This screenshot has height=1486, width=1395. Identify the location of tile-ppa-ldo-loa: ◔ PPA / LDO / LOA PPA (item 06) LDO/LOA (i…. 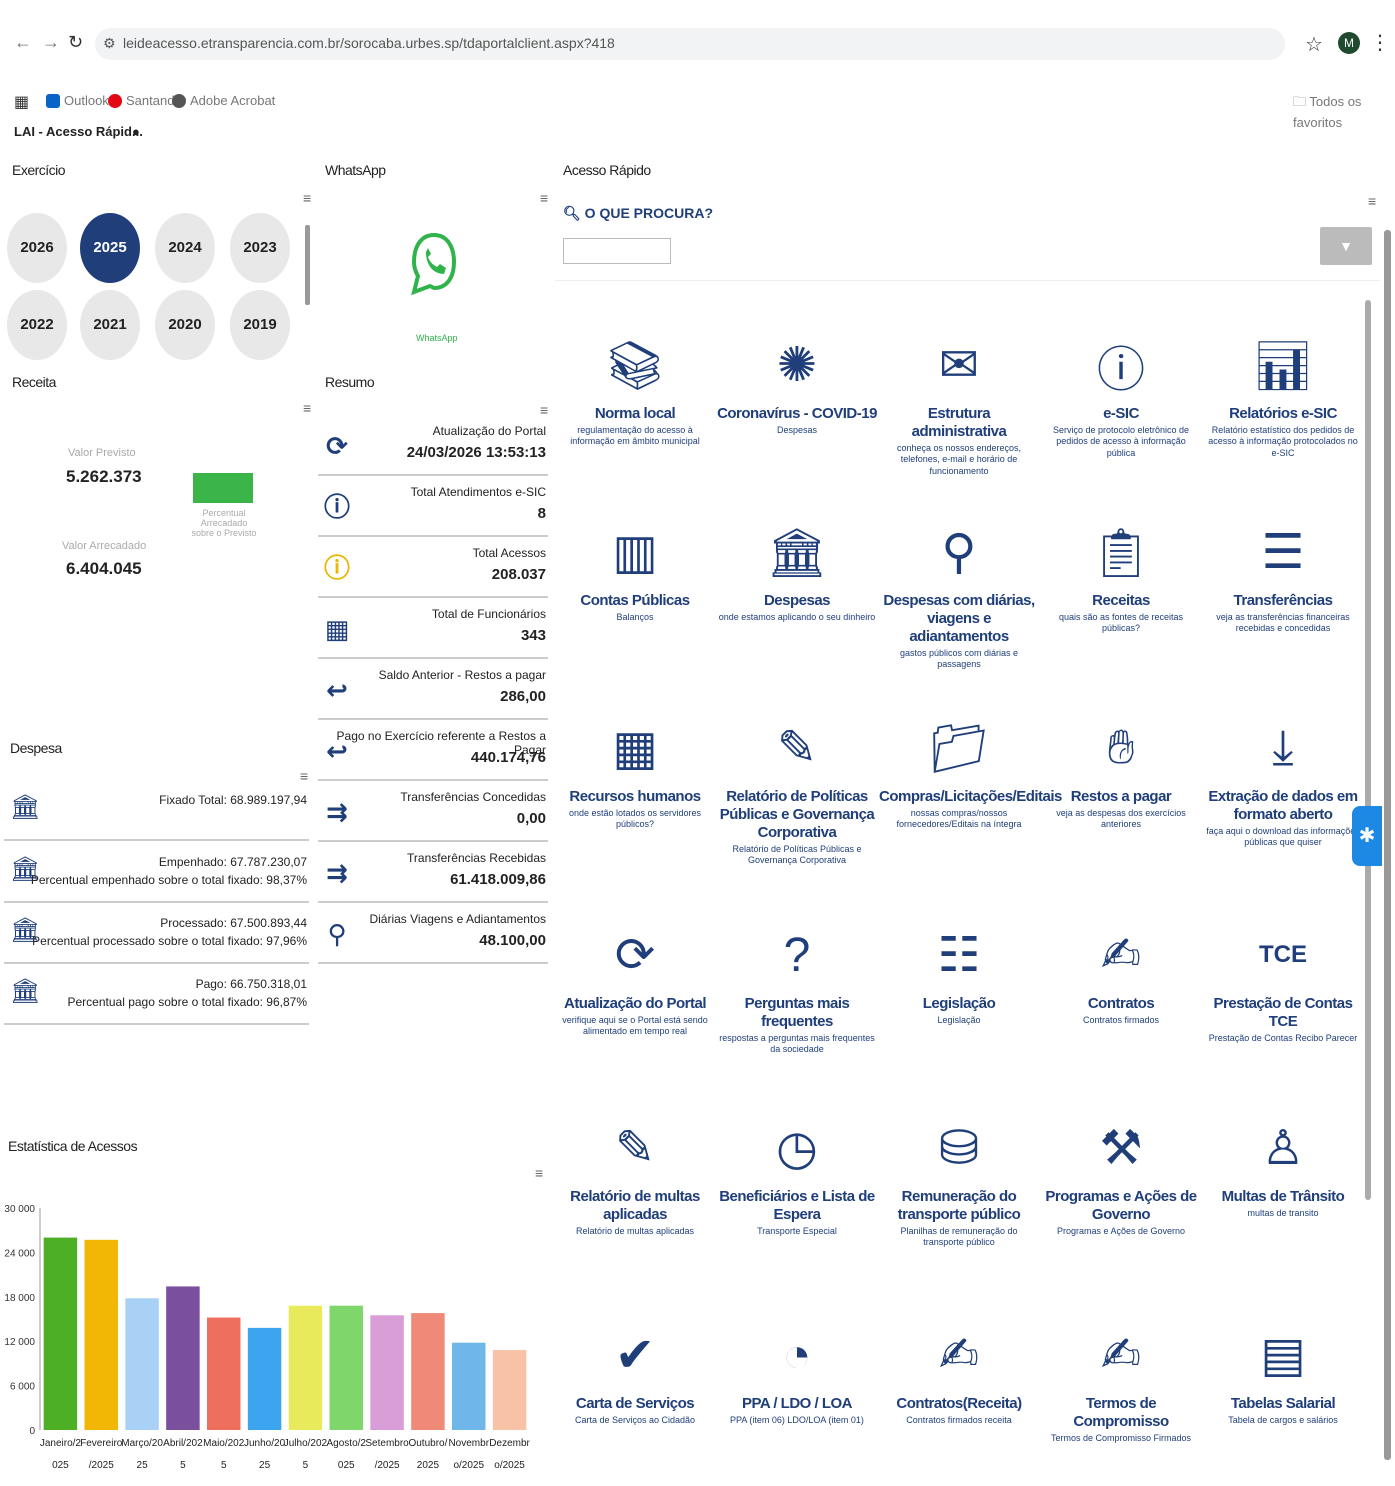
(797, 1370).